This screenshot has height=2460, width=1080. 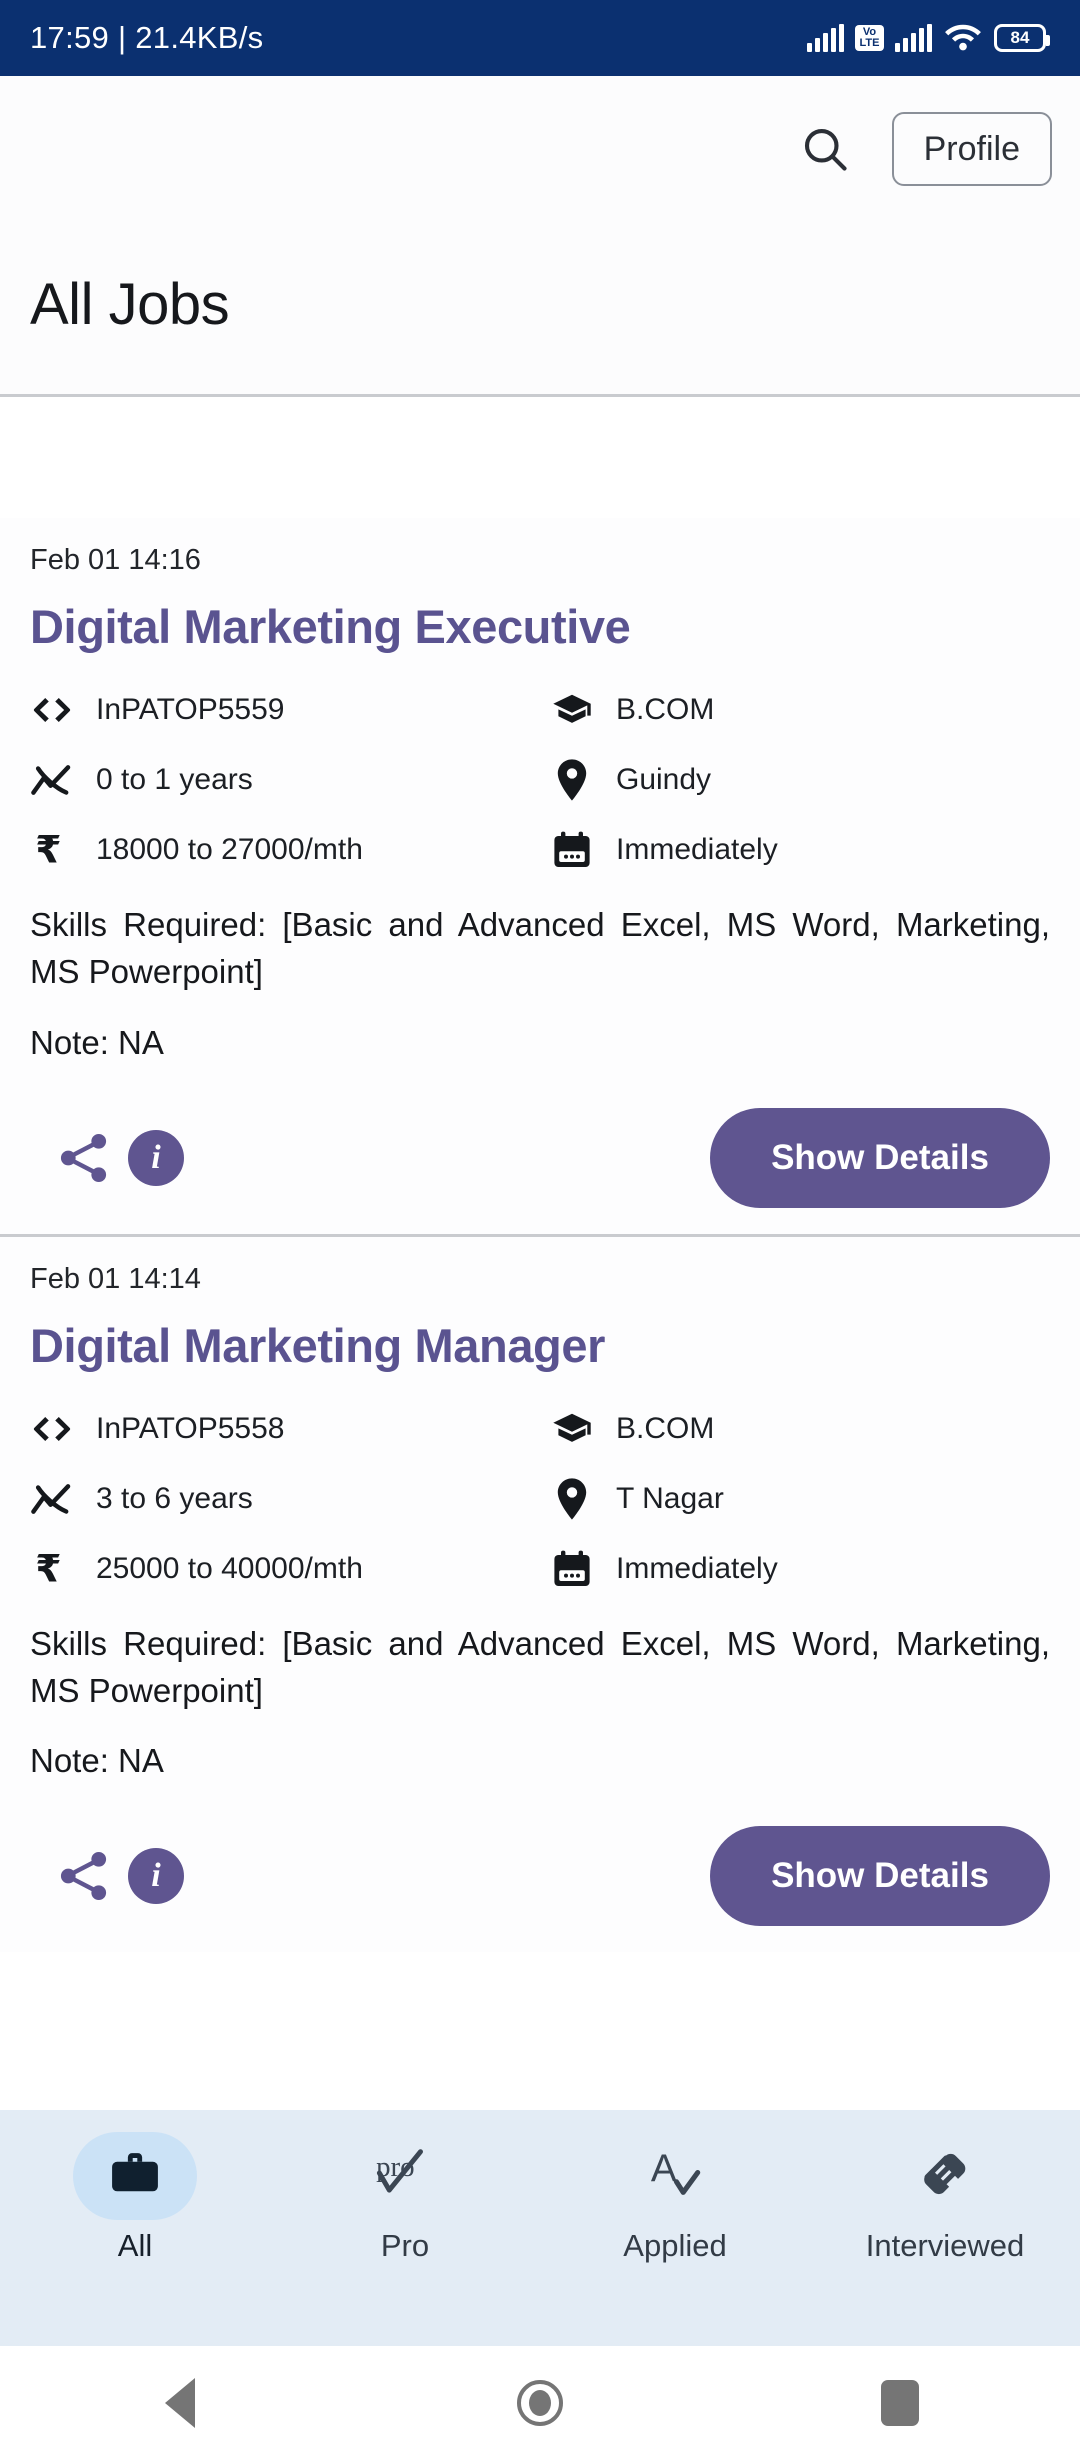 What do you see at coordinates (229, 849) in the screenshot?
I see `salary-value: 18000 to 27000/mth` at bounding box center [229, 849].